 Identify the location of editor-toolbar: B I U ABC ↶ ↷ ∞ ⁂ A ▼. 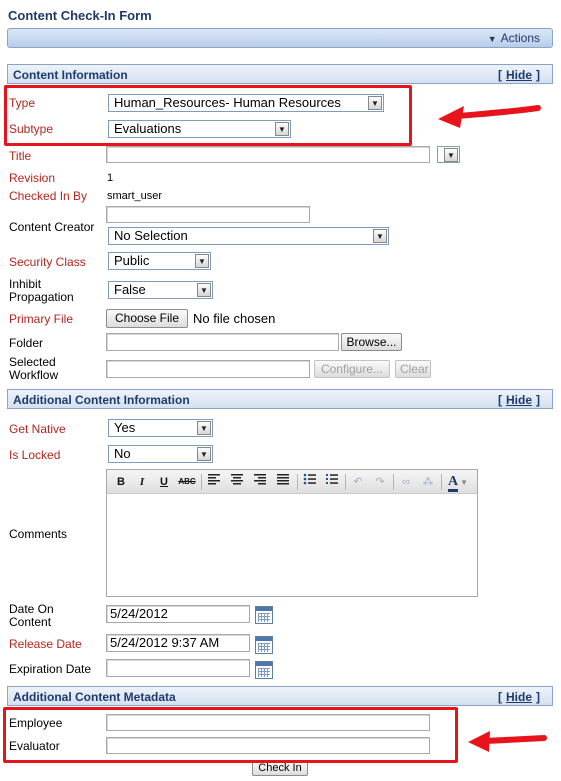
(292, 482).